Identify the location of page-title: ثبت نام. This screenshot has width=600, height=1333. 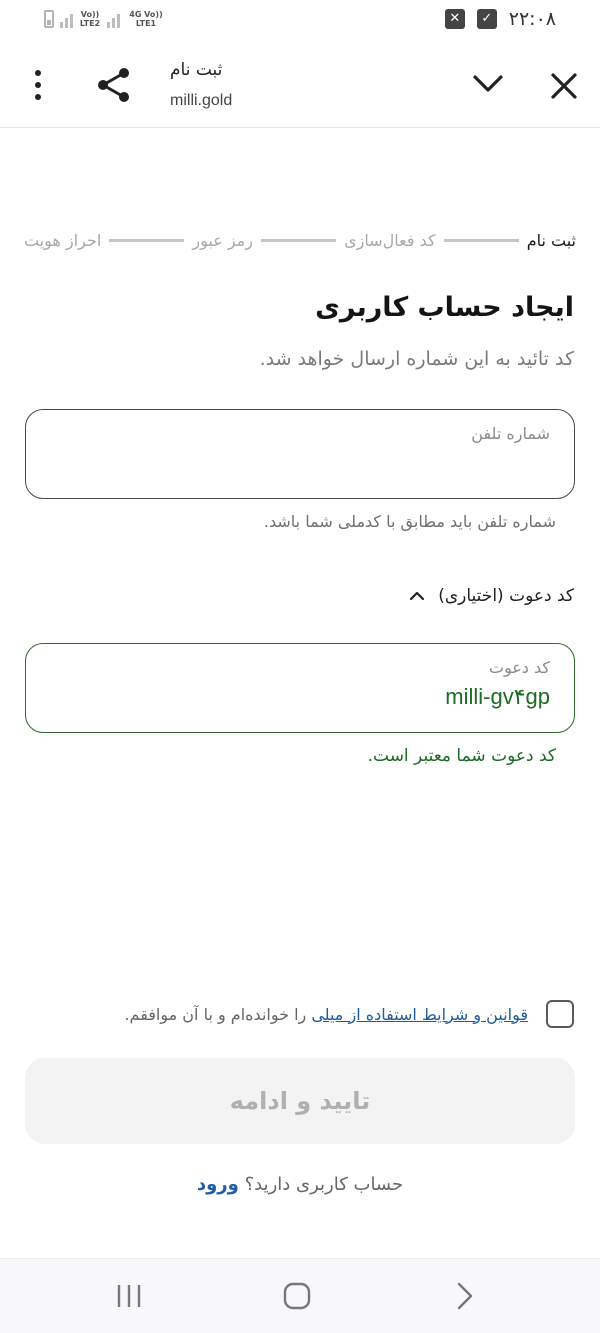
(196, 70).